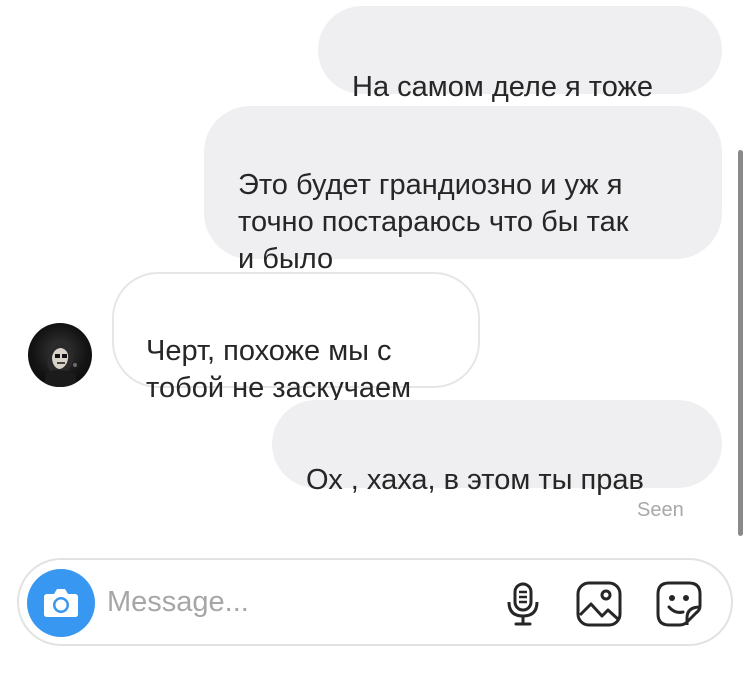  Describe the element at coordinates (60, 364) in the screenshot. I see `avatar-image` at that location.